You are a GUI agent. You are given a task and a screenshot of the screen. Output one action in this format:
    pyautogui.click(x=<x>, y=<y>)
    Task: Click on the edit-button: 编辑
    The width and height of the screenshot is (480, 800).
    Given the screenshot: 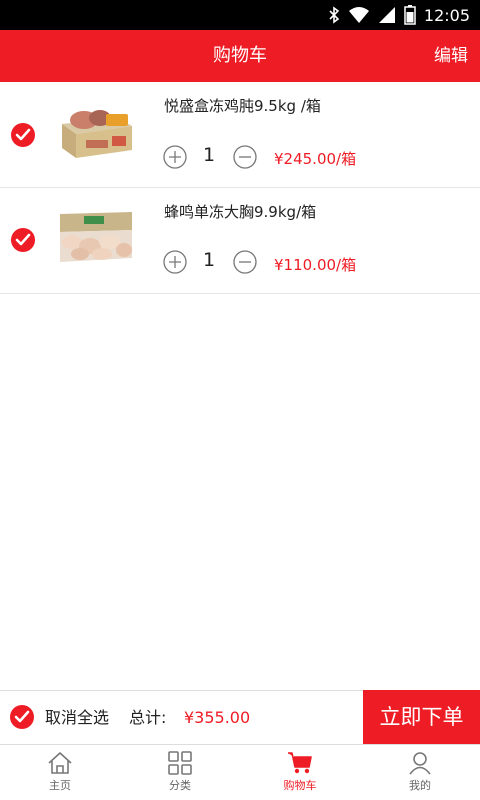 What is the action you would take?
    pyautogui.click(x=451, y=56)
    